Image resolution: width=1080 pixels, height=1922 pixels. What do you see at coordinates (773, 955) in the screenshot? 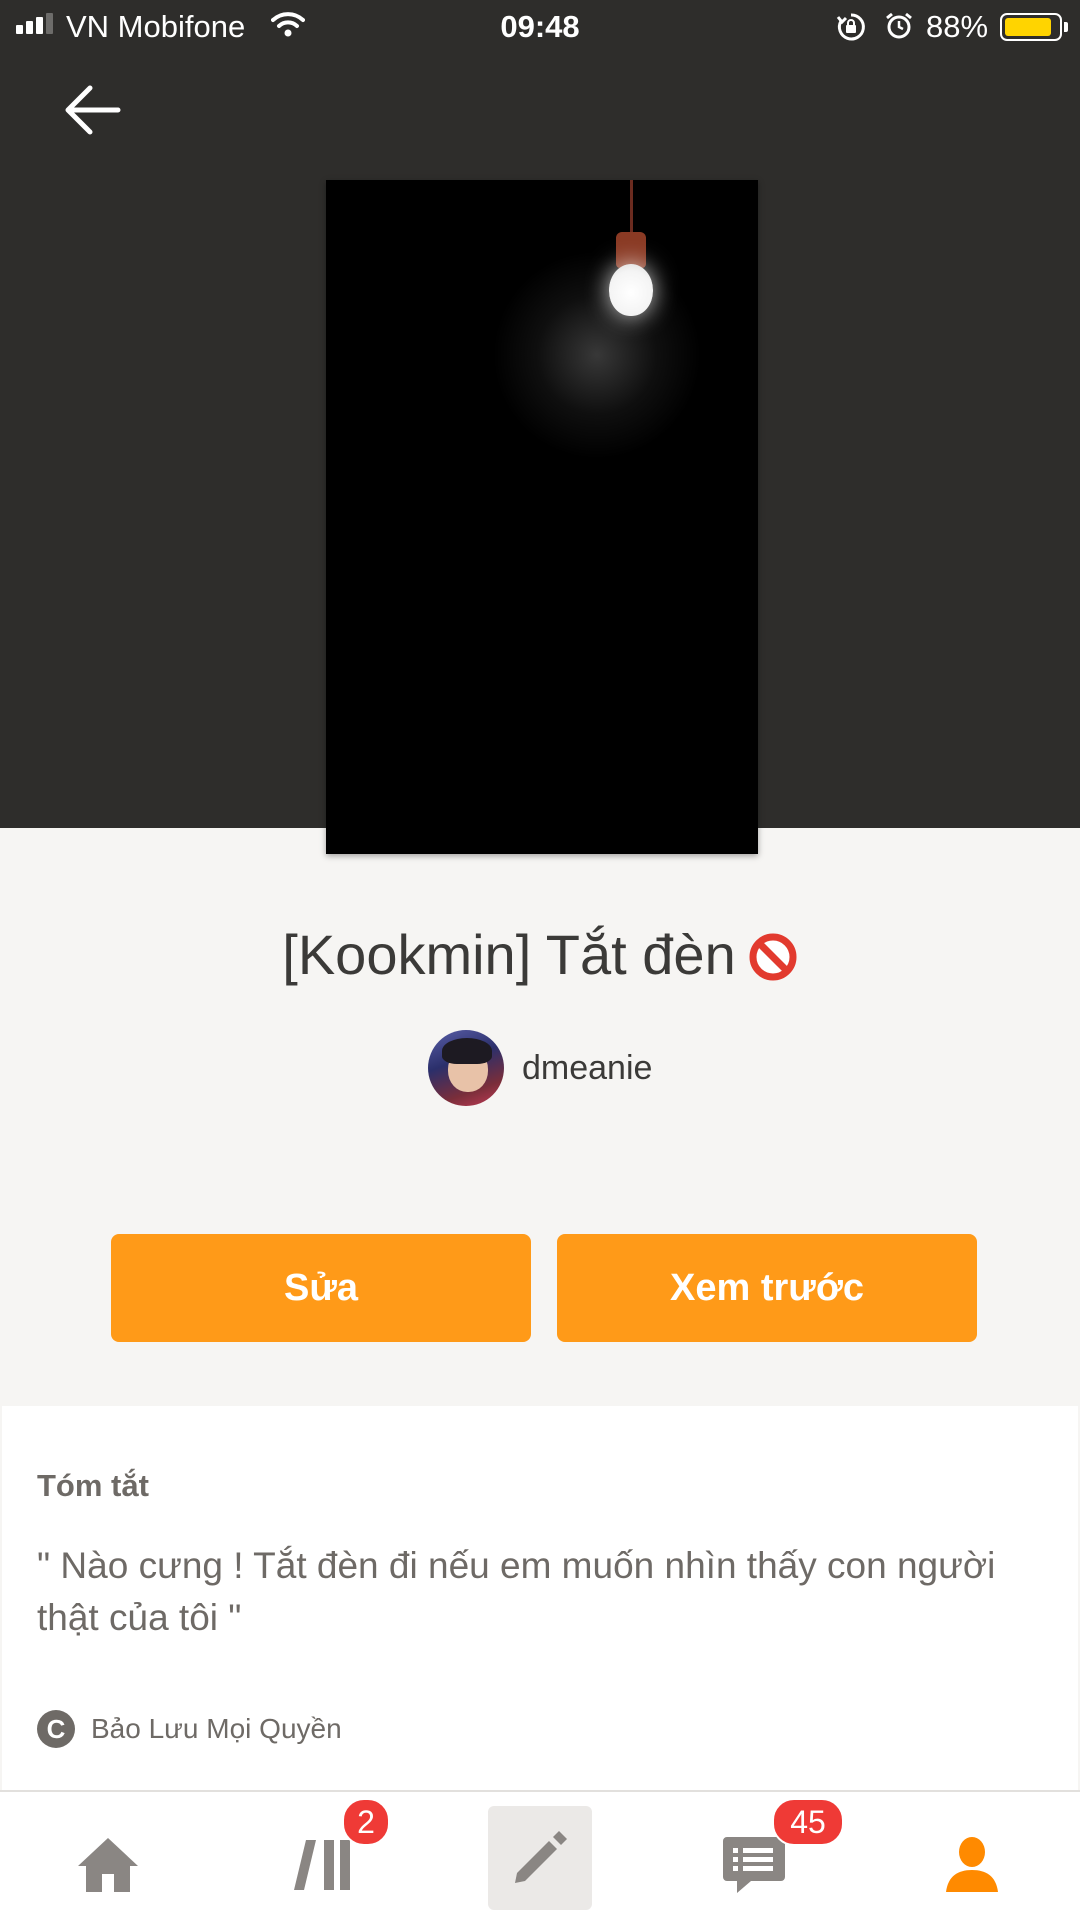
I see `no-entry-sign-icon` at bounding box center [773, 955].